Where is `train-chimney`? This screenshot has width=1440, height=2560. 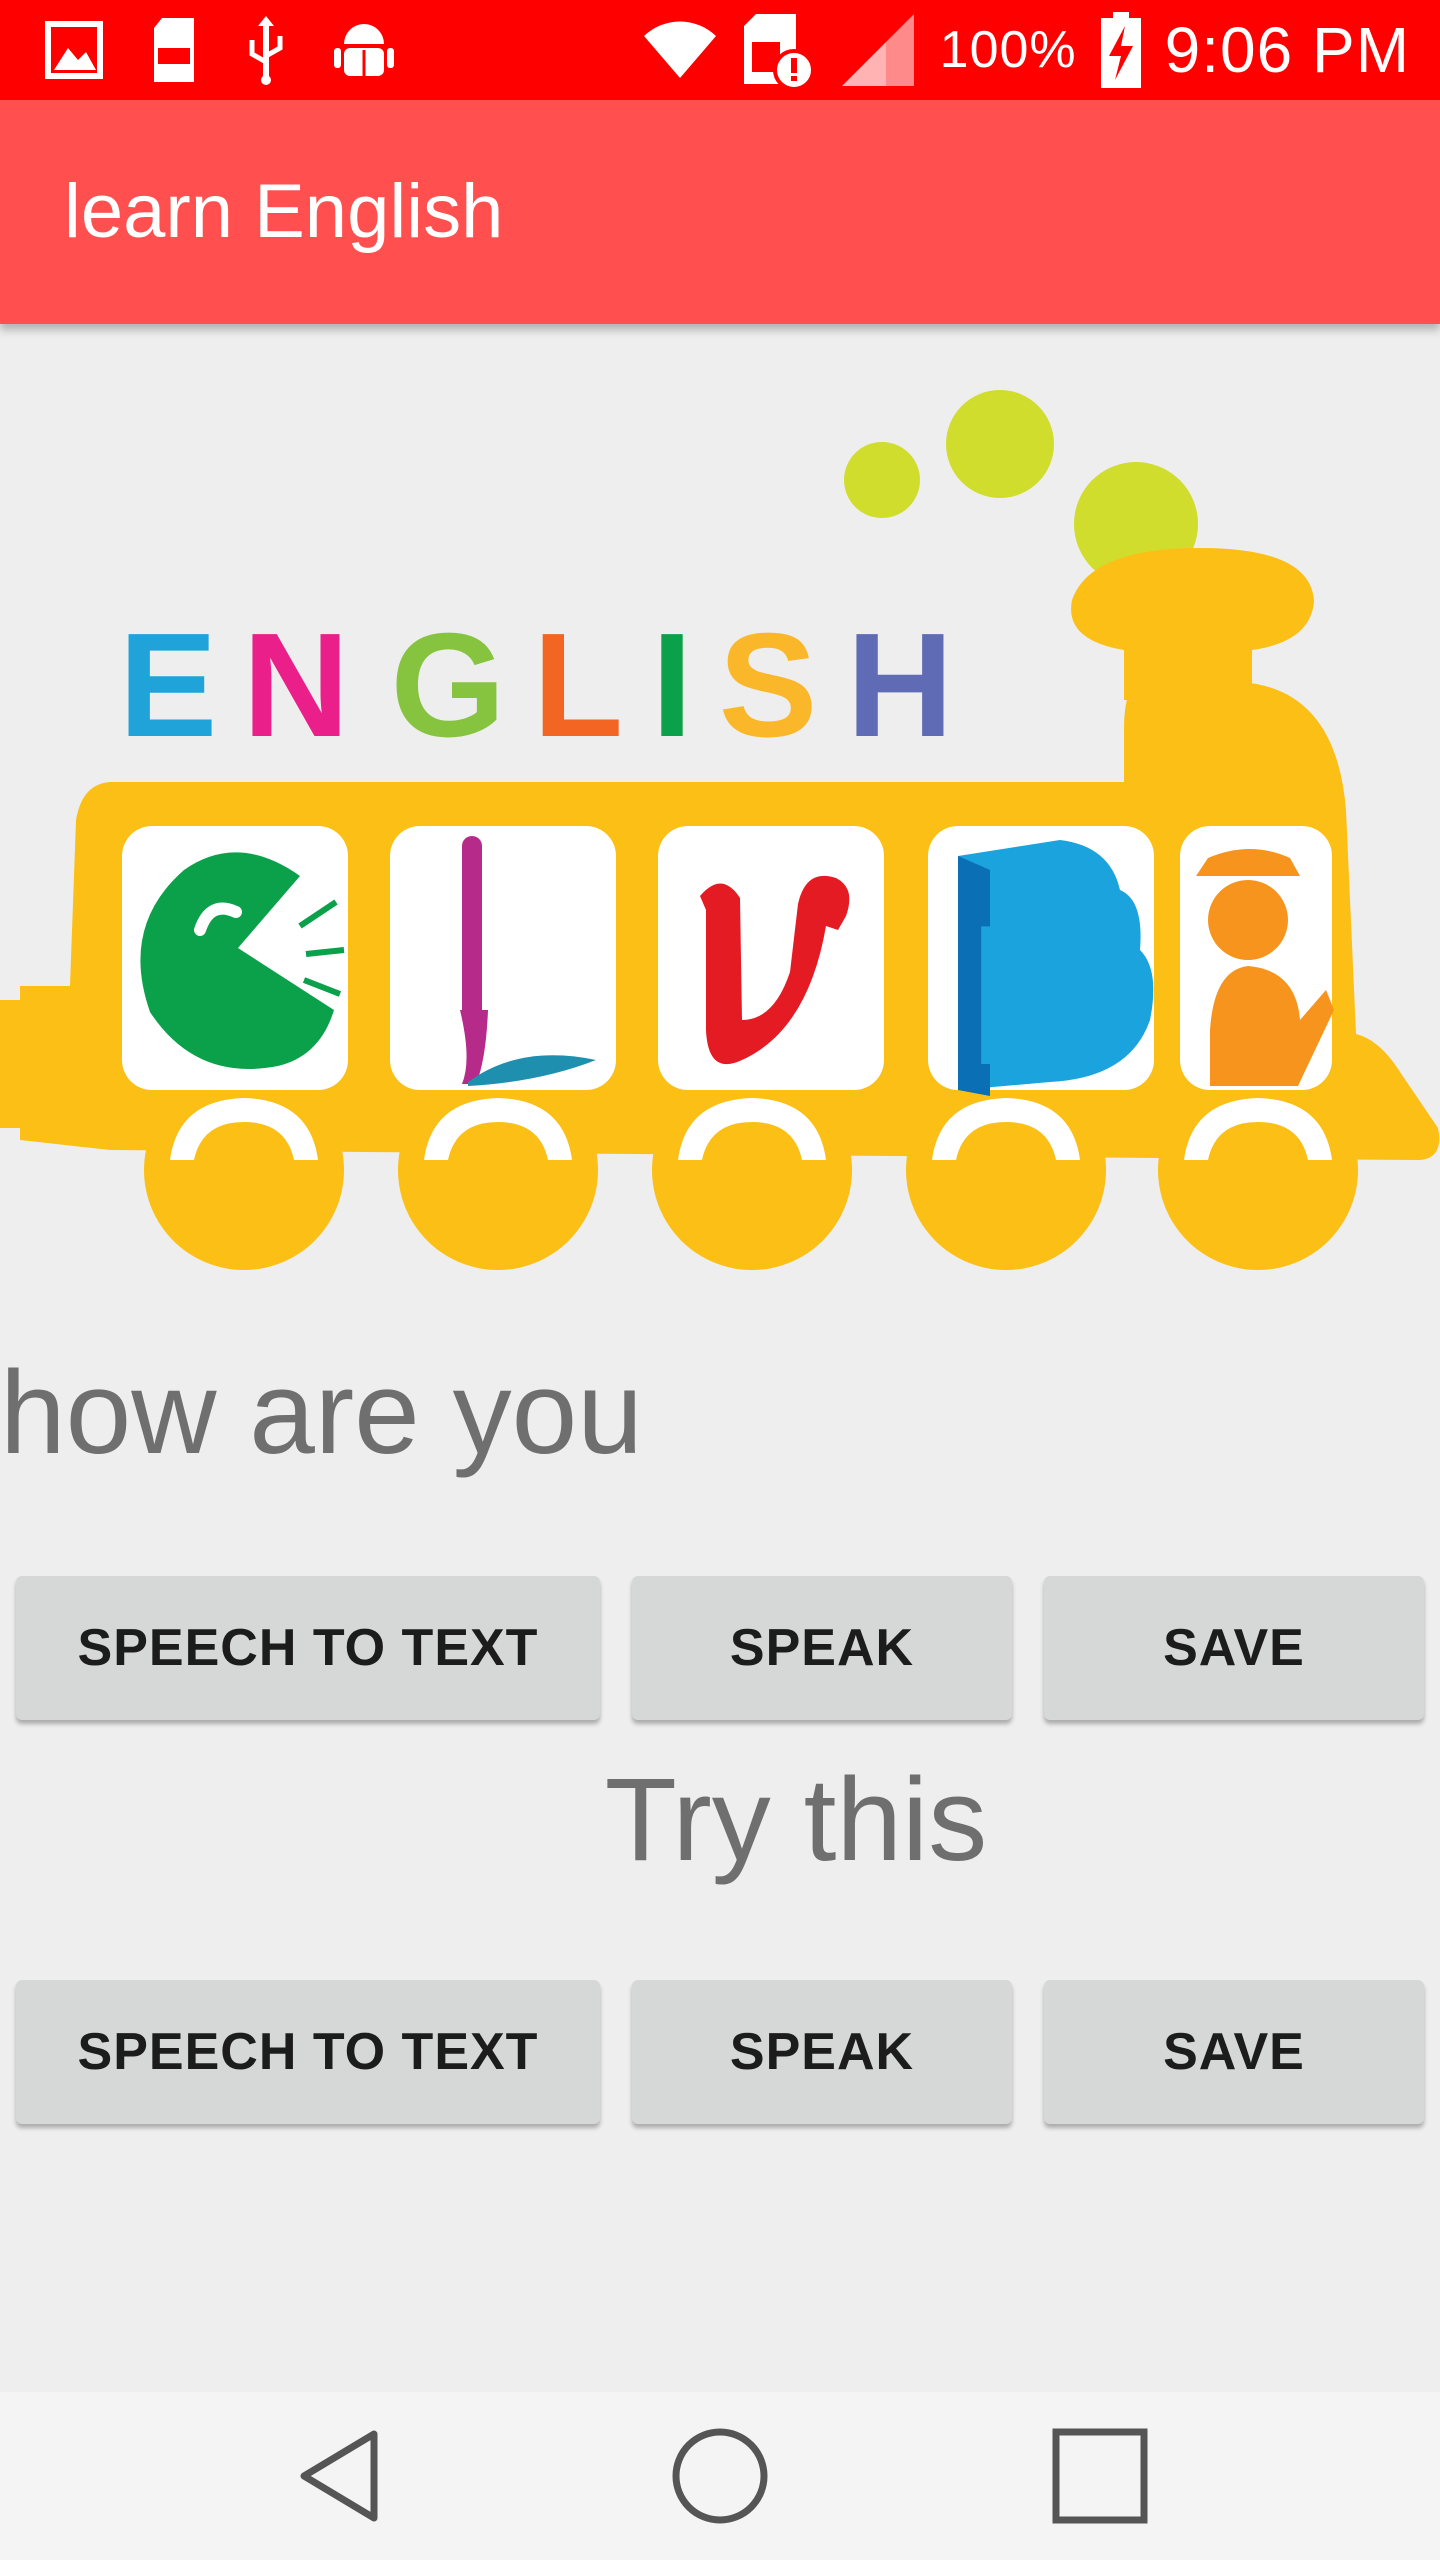
train-chimney is located at coordinates (1192, 624).